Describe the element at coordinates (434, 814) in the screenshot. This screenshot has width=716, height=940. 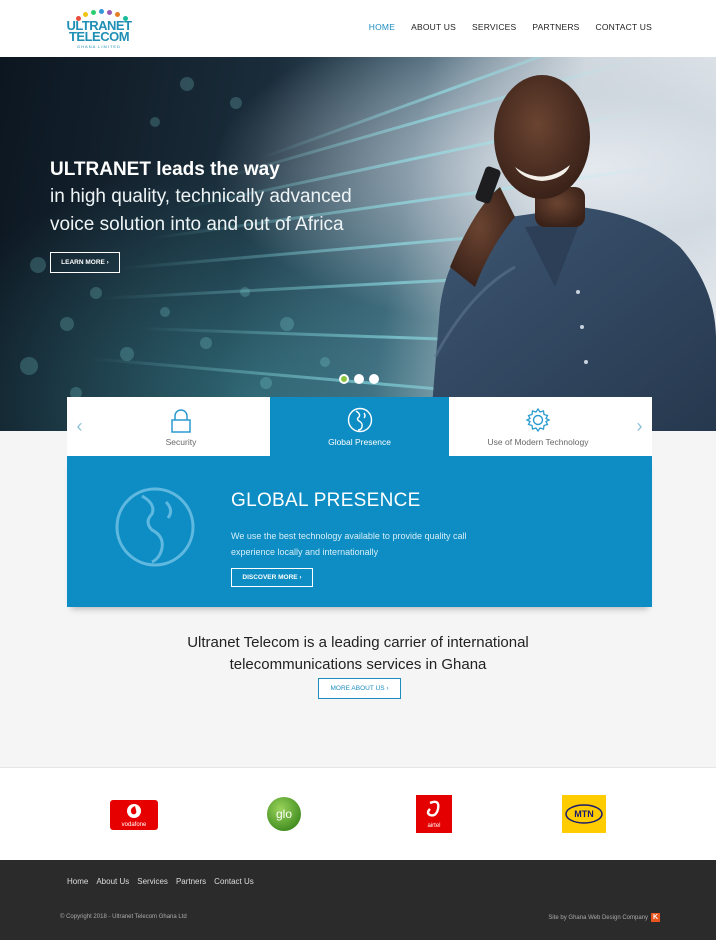
I see `airtel-logo: airtel` at that location.